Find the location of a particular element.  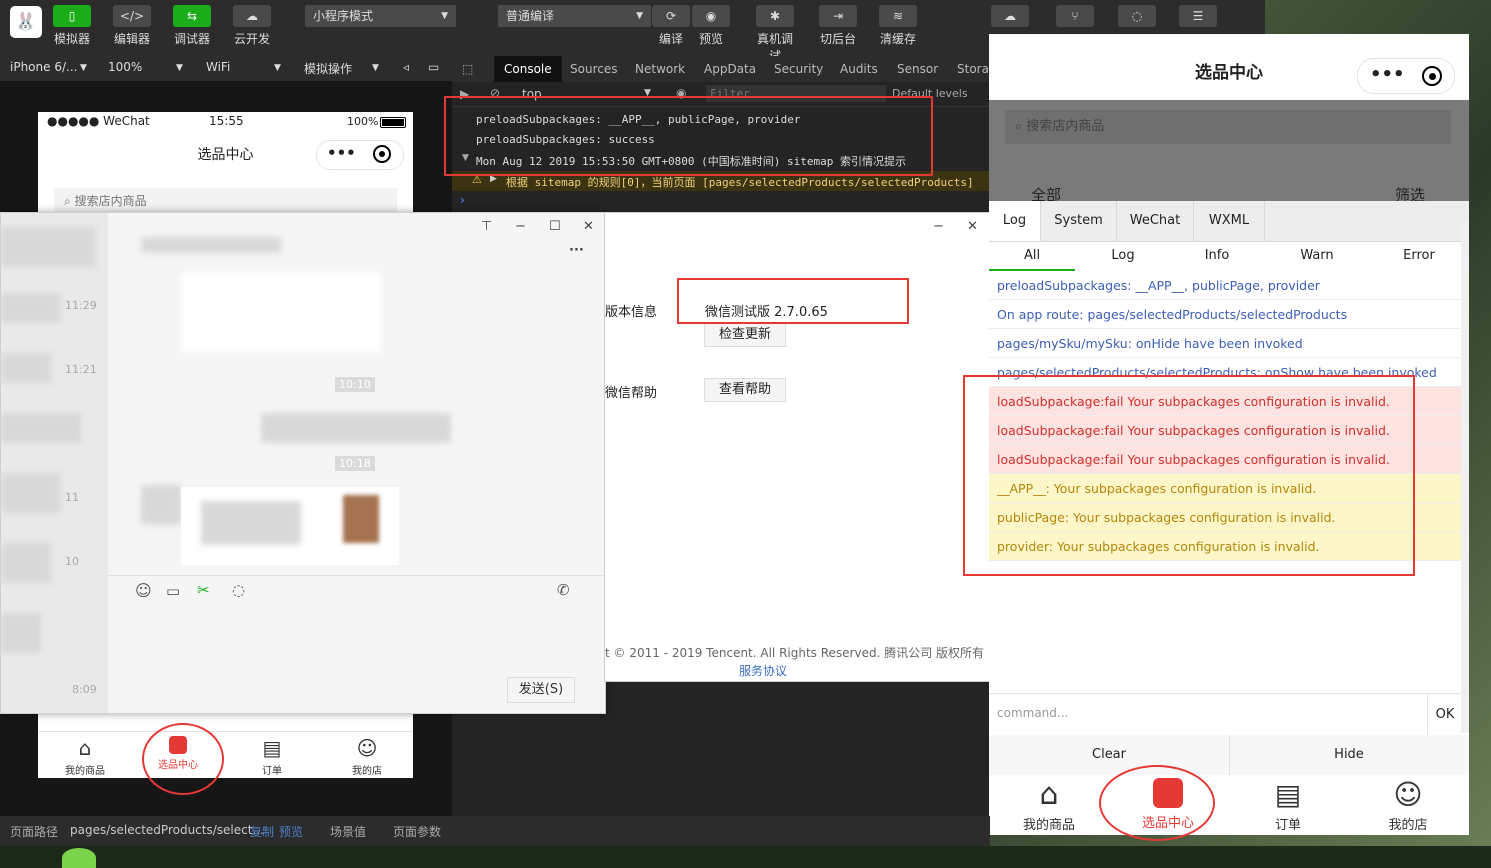

prompt-icon: › is located at coordinates (462, 200).